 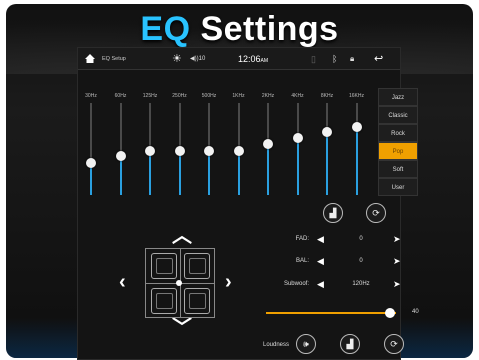 I want to click on bal-label: BAL:, so click(x=302, y=261).